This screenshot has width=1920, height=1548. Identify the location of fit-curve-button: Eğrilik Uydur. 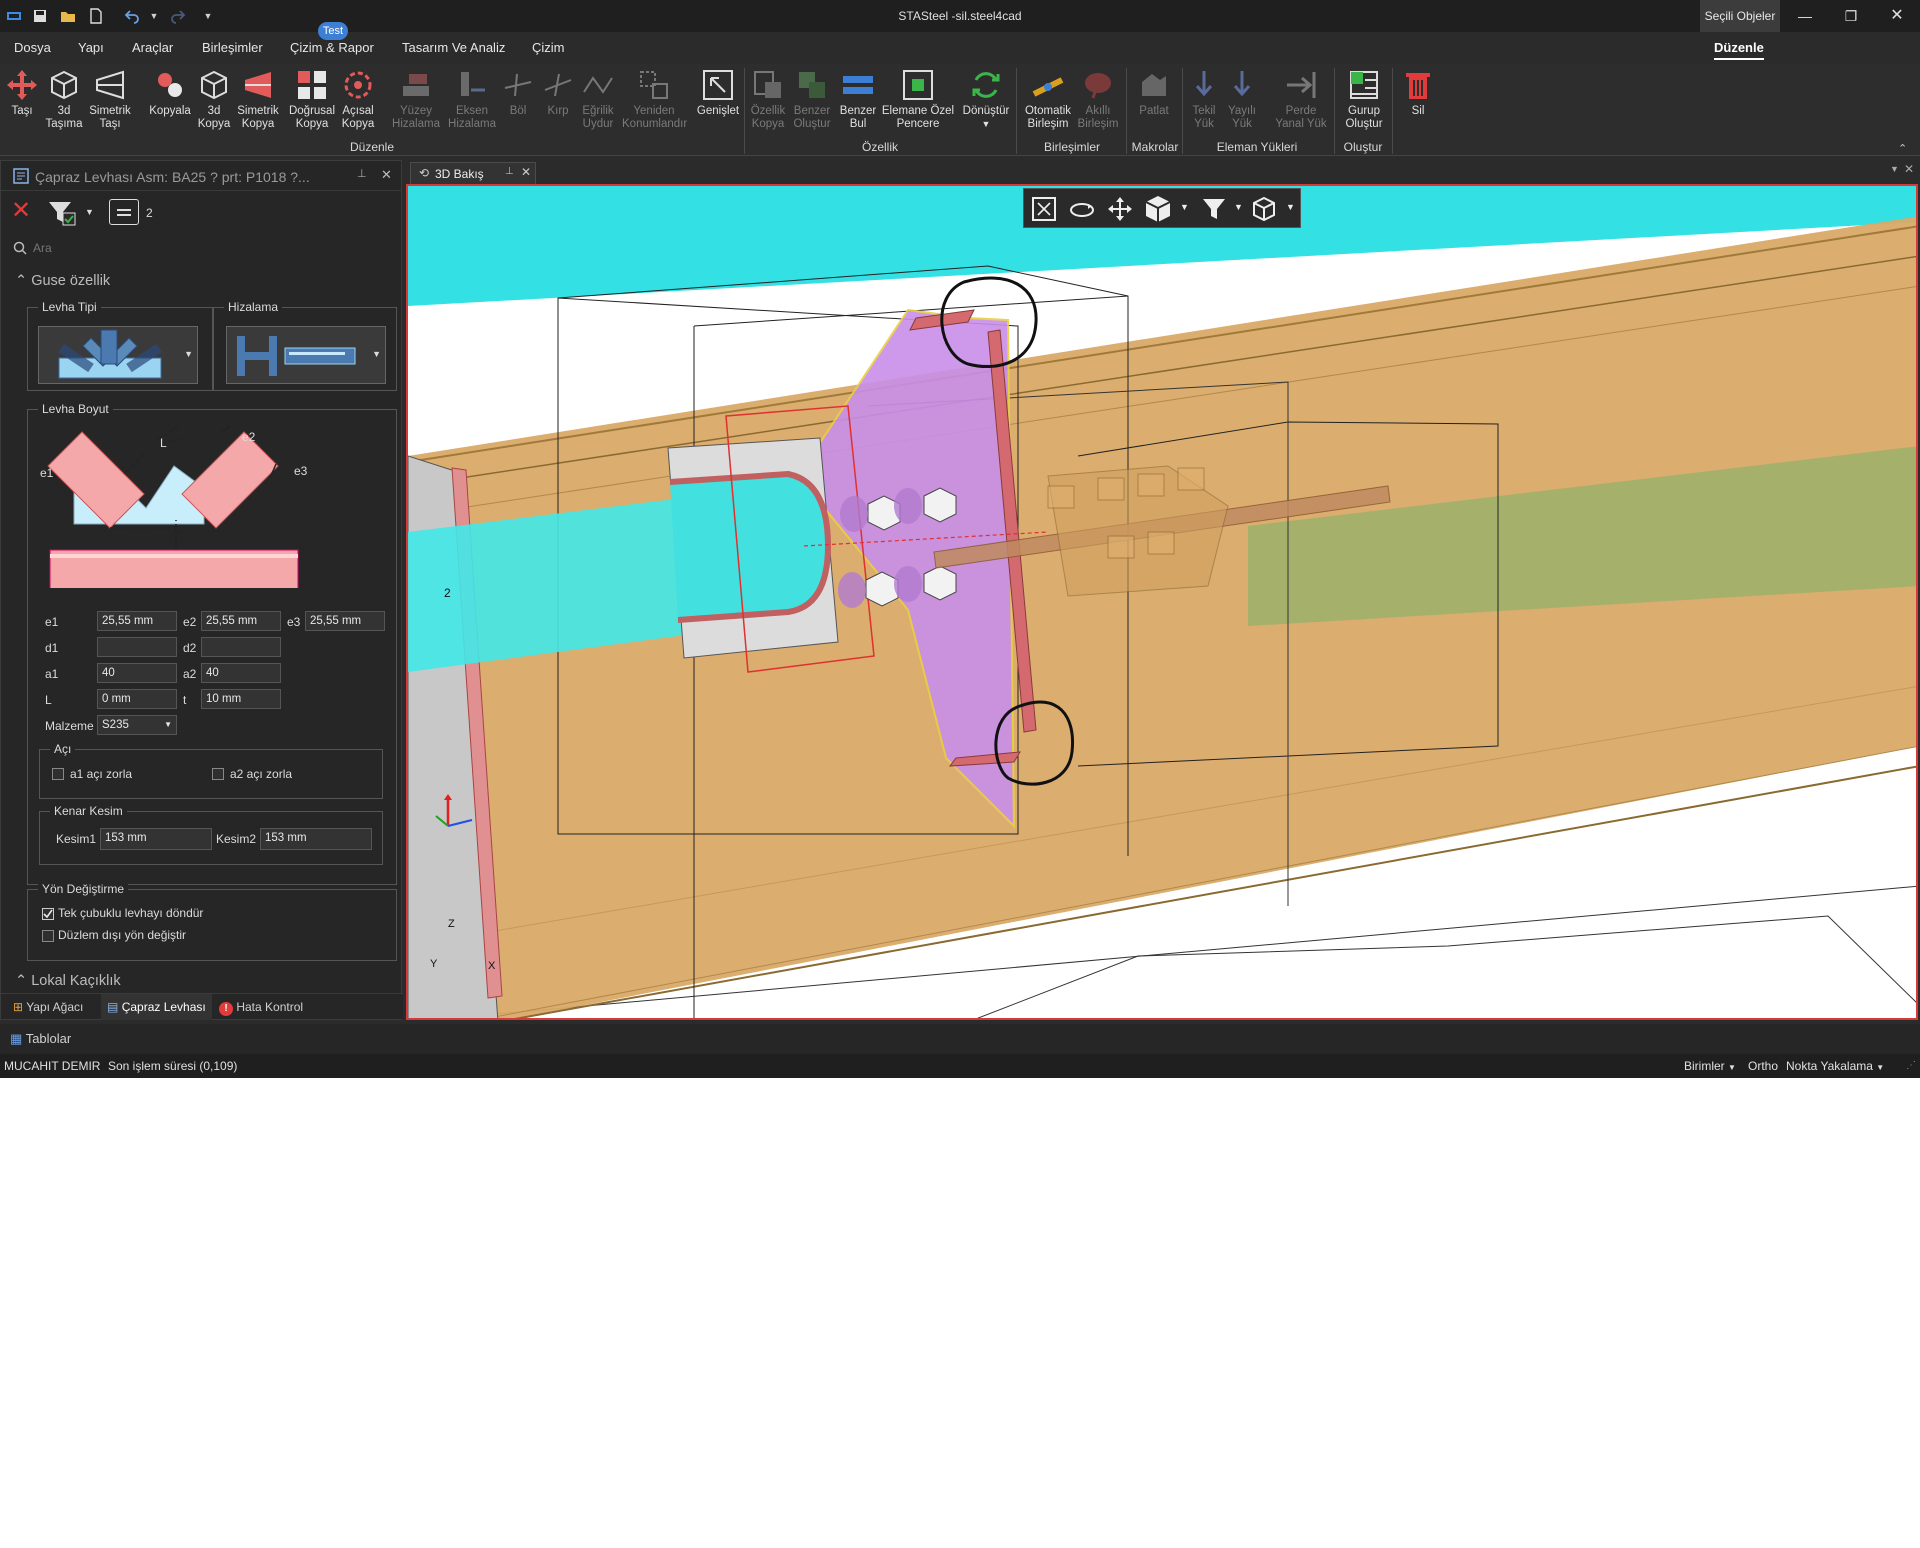
(598, 98).